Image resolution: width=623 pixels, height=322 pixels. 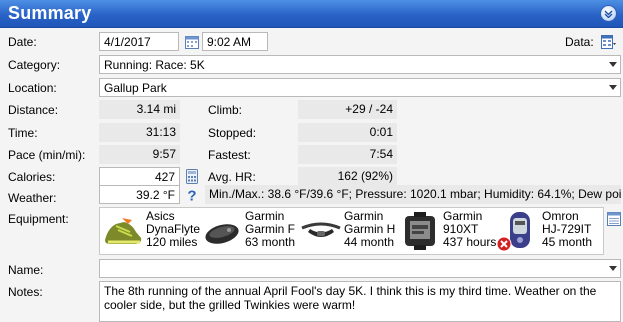 I want to click on time-field: 9:02 AM, so click(x=235, y=41).